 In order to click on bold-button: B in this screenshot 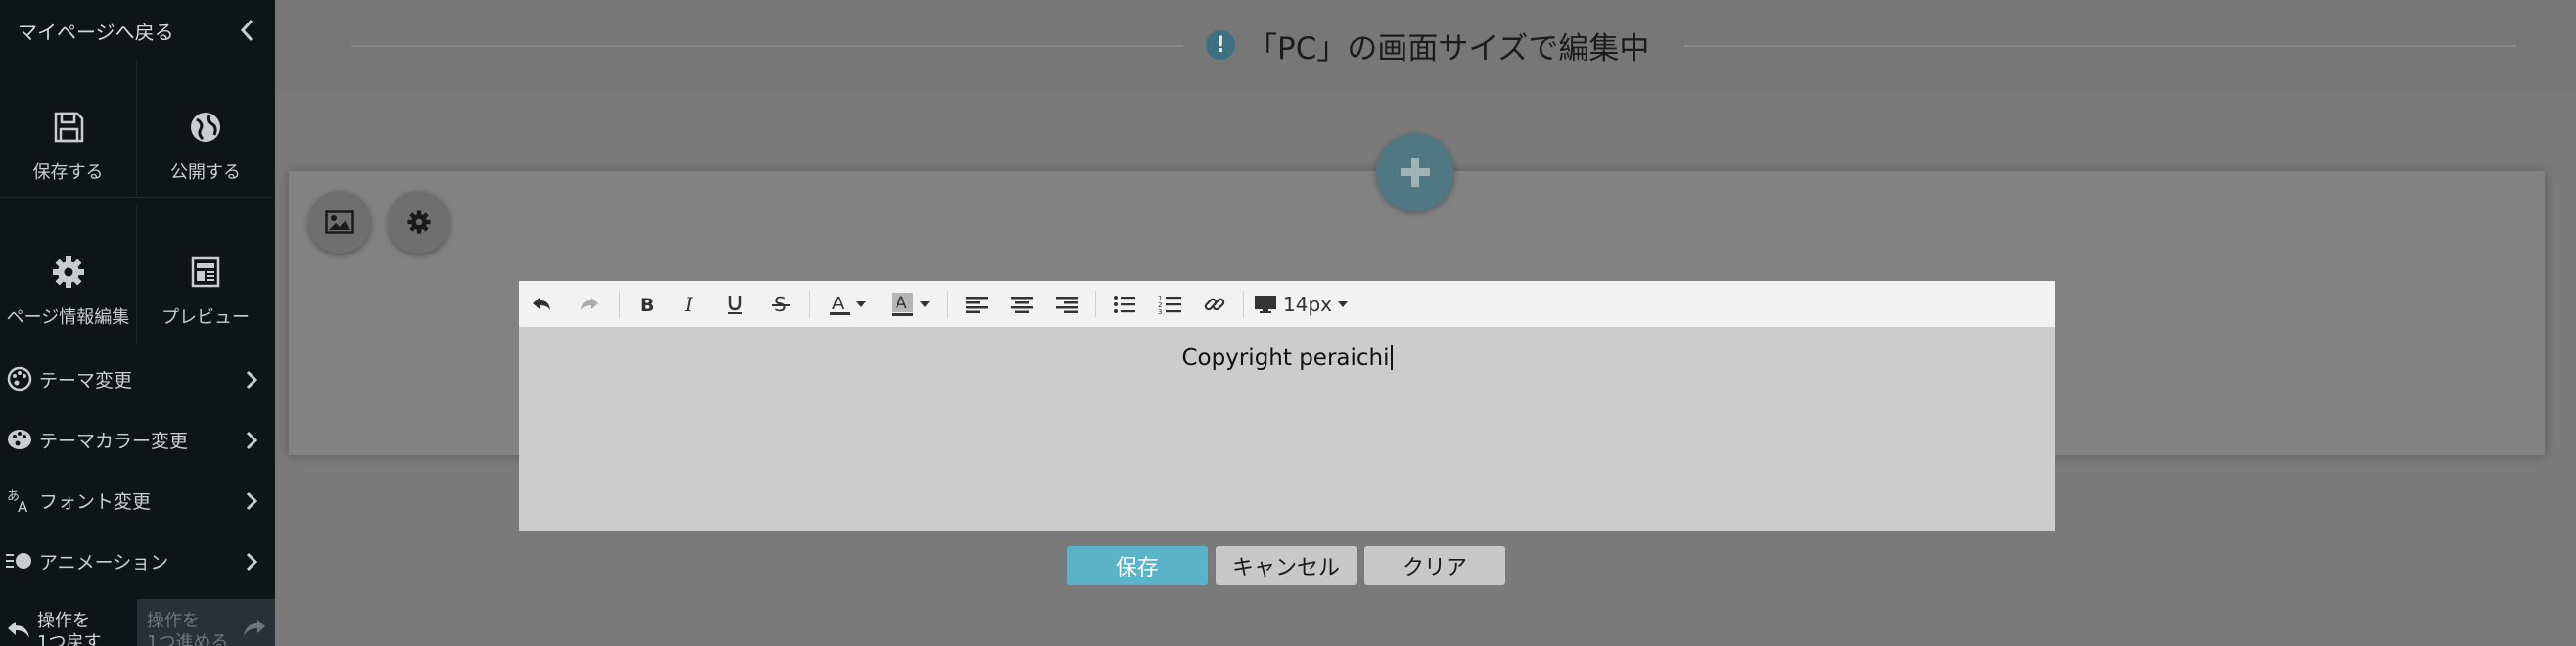, I will do `click(646, 304)`.